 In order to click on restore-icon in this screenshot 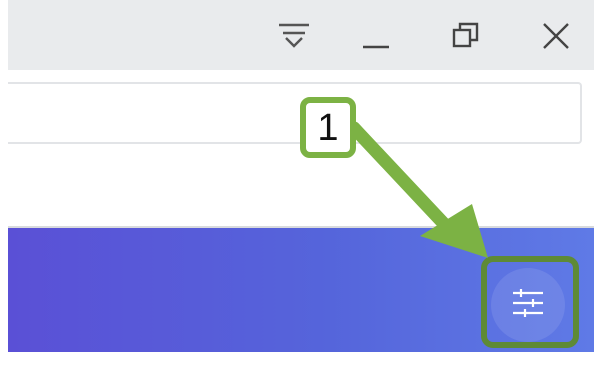, I will do `click(466, 36)`.